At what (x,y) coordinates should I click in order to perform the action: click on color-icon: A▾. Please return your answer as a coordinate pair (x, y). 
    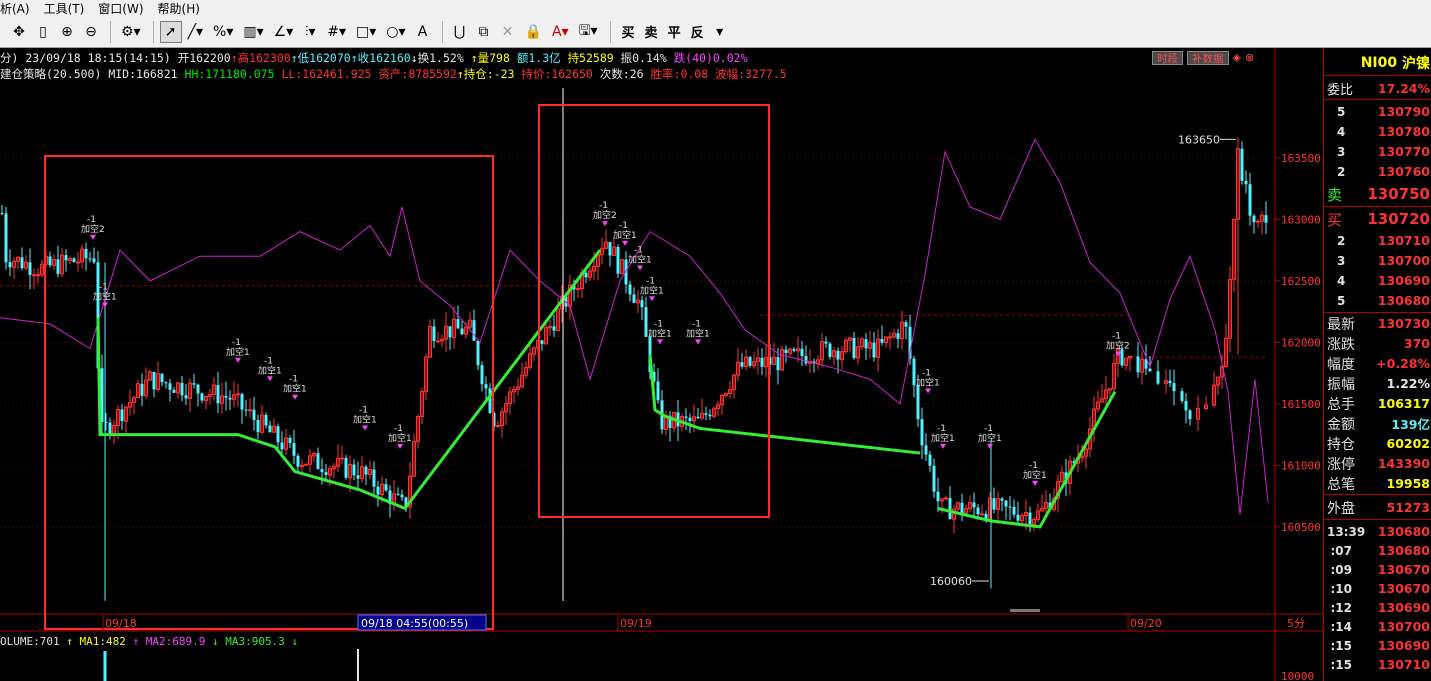
    Looking at the image, I should click on (560, 32).